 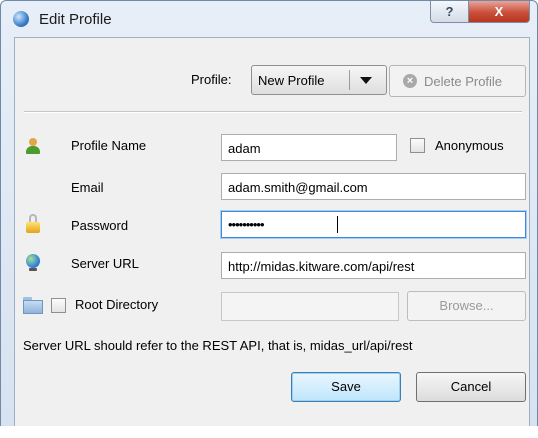 I want to click on profile-name-input: adam, so click(x=309, y=147).